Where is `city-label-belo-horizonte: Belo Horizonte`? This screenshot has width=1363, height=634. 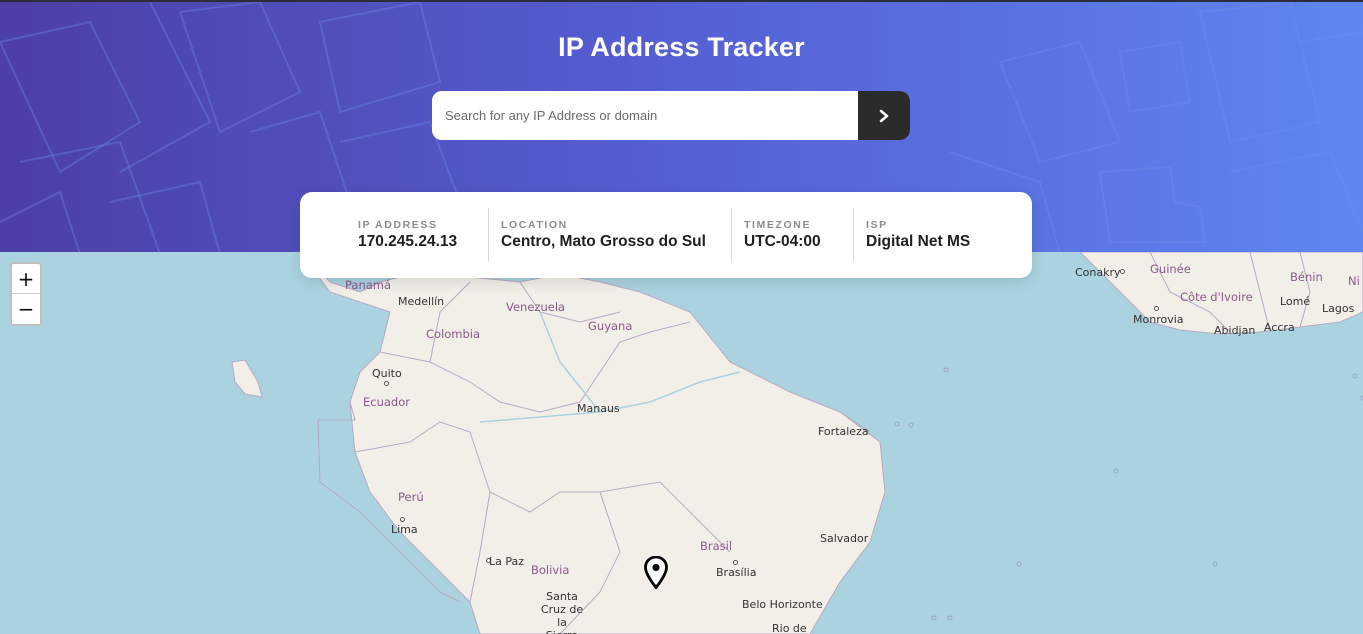
city-label-belo-horizonte: Belo Horizonte is located at coordinates (782, 604).